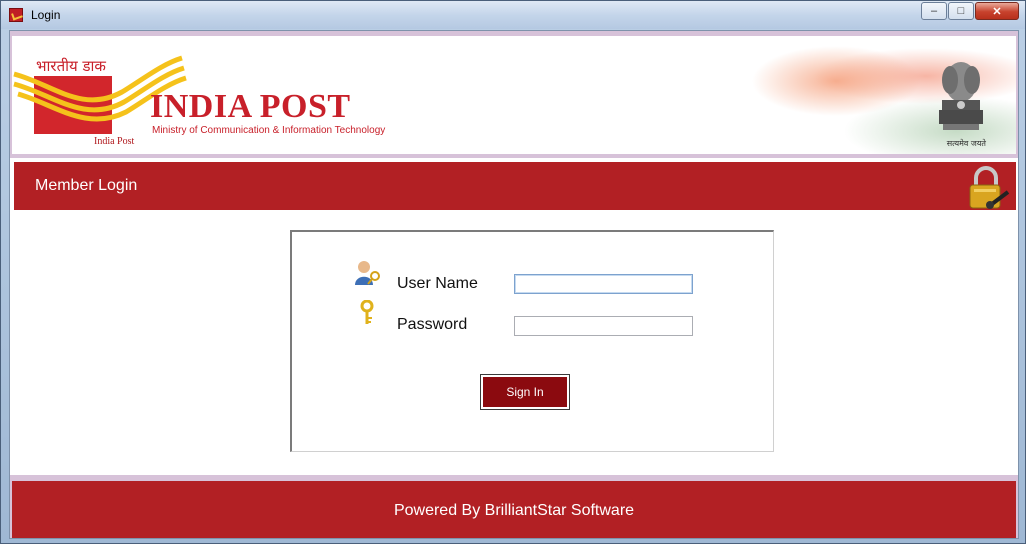 This screenshot has width=1026, height=544. I want to click on footer-text: Powered By BrilliantStar Software, so click(514, 510).